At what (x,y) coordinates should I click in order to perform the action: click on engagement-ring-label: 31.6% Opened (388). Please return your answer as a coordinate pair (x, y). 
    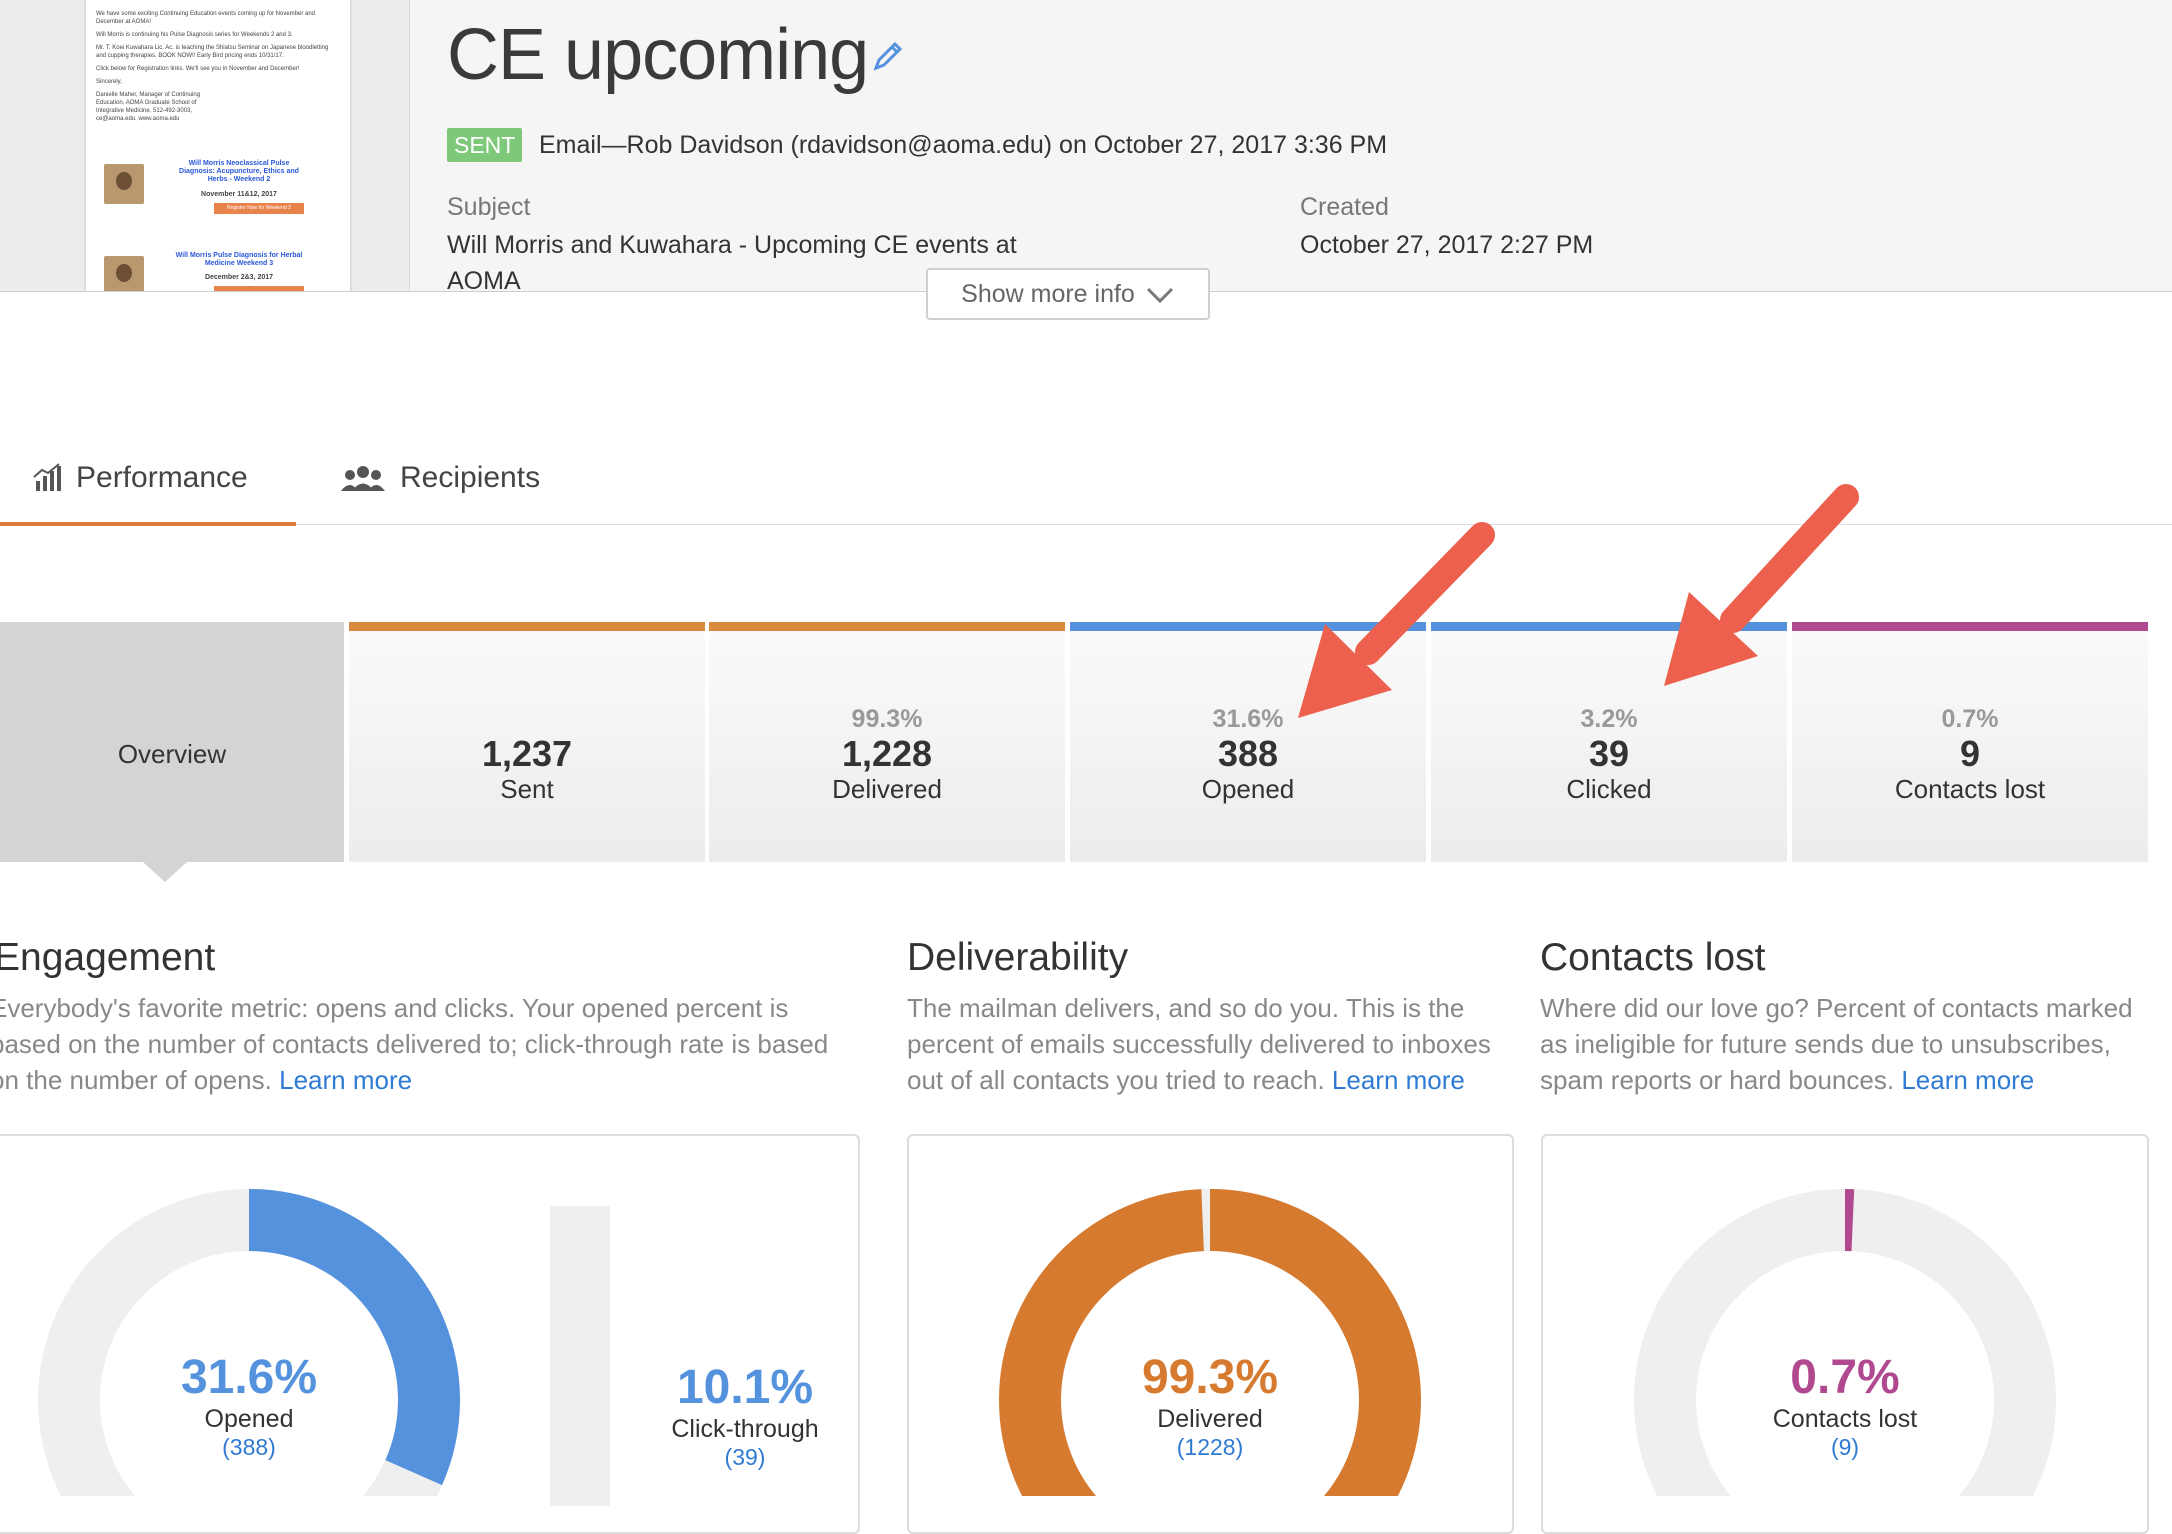
    Looking at the image, I should click on (249, 1405).